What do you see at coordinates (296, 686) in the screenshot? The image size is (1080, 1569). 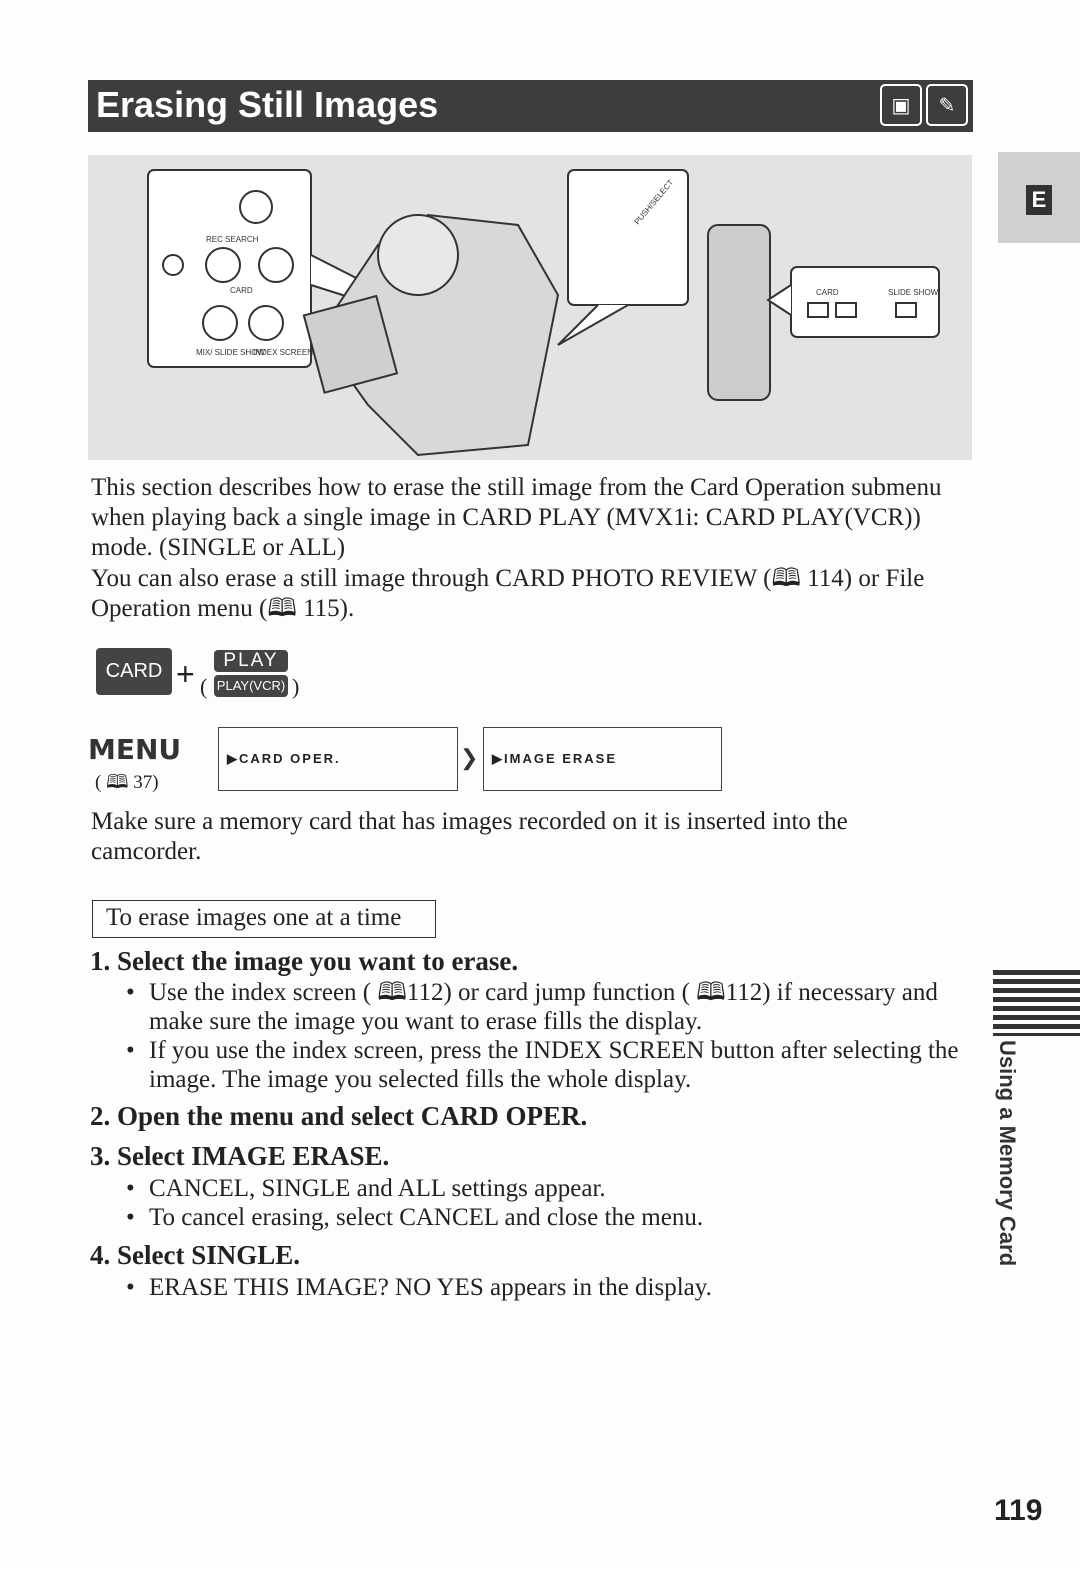 I see `paren-close: )` at bounding box center [296, 686].